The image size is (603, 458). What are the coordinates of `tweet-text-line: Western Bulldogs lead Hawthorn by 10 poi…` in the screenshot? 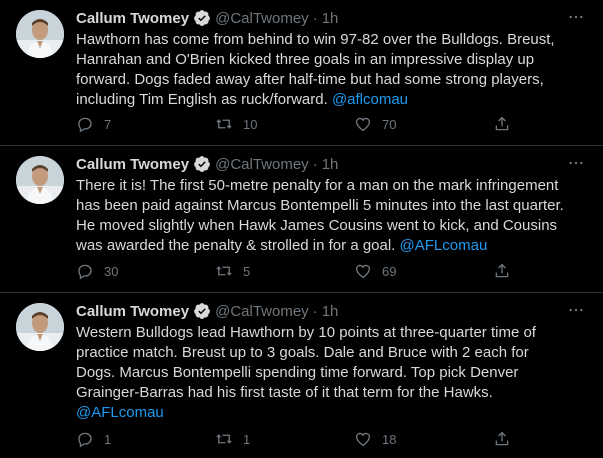 It's located at (306, 332).